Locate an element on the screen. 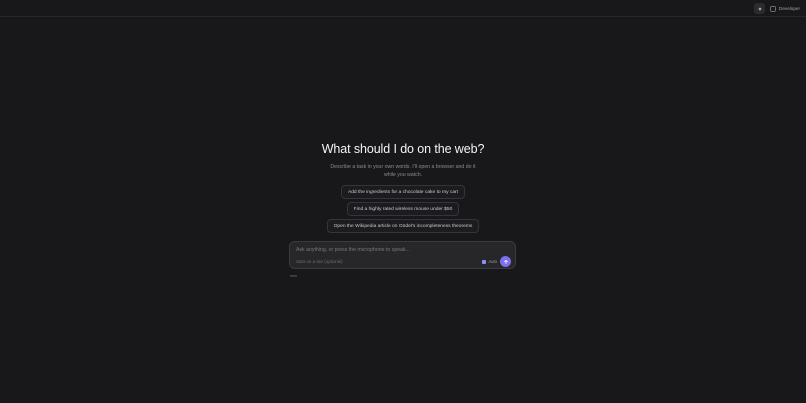 The width and height of the screenshot is (806, 403). sun-icon is located at coordinates (759, 8).